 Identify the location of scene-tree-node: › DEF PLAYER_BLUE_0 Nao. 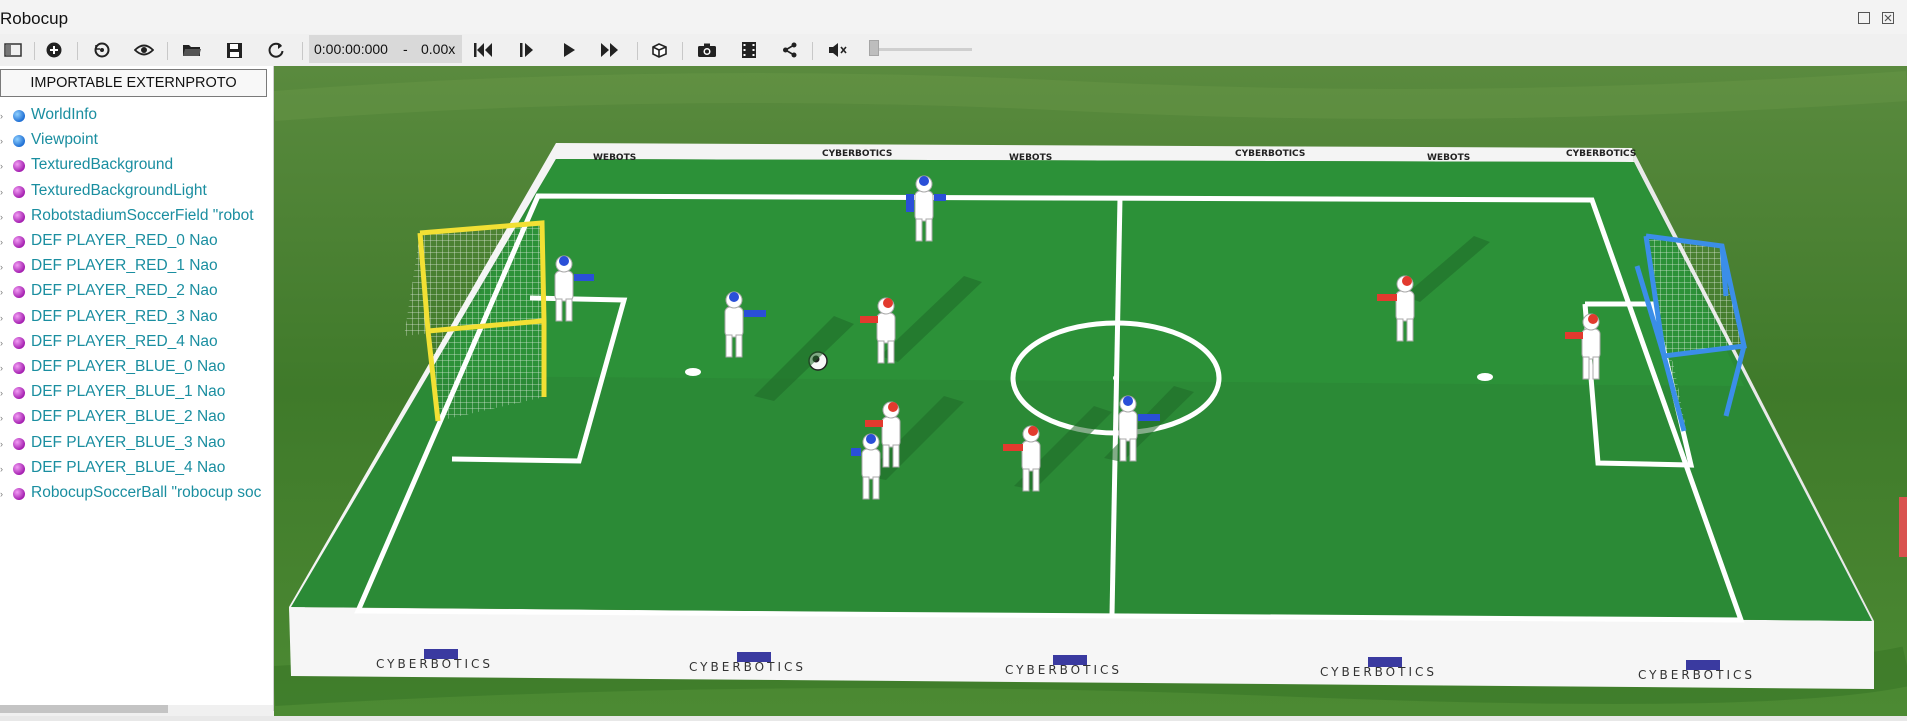
(136, 367).